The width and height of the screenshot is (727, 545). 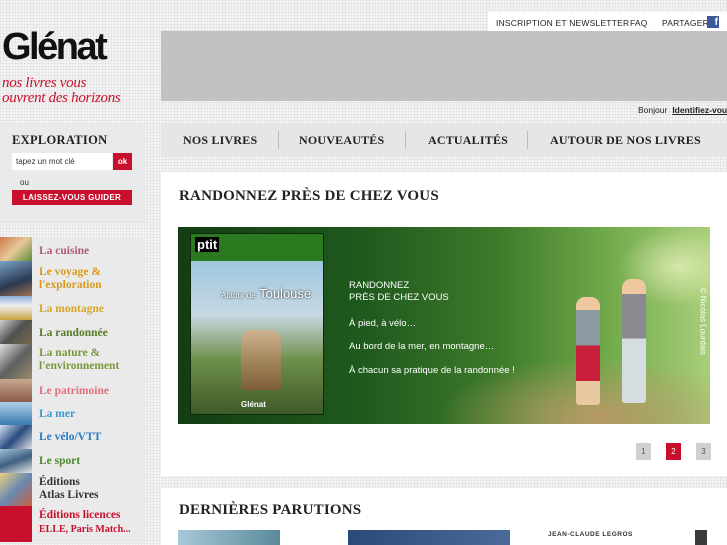 What do you see at coordinates (253, 404) in the screenshot?
I see `book-publisher: Glénat` at bounding box center [253, 404].